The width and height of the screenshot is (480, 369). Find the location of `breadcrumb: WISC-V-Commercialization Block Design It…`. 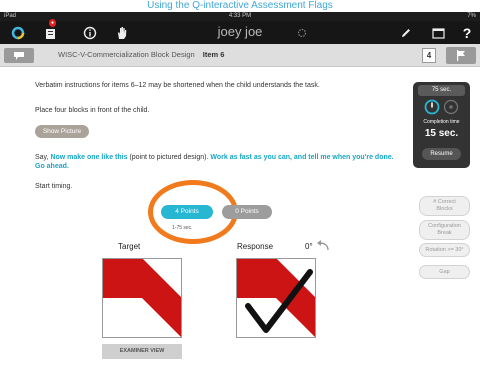

breadcrumb: WISC-V-Commercialization Block Design It… is located at coordinates (141, 54).